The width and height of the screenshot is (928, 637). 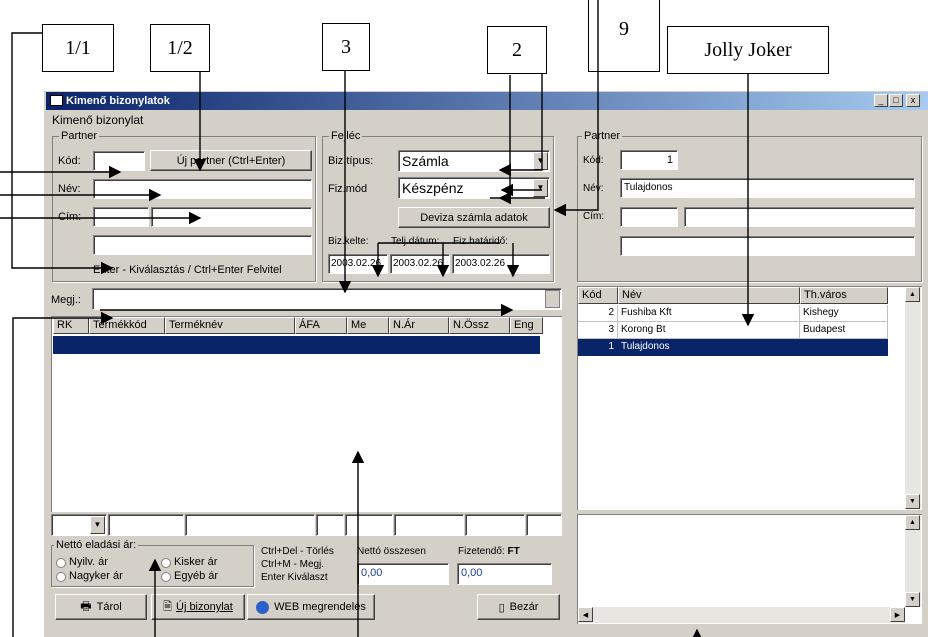 What do you see at coordinates (474, 161) in the screenshot?
I see `biz-tipus-select: Számla ▼` at bounding box center [474, 161].